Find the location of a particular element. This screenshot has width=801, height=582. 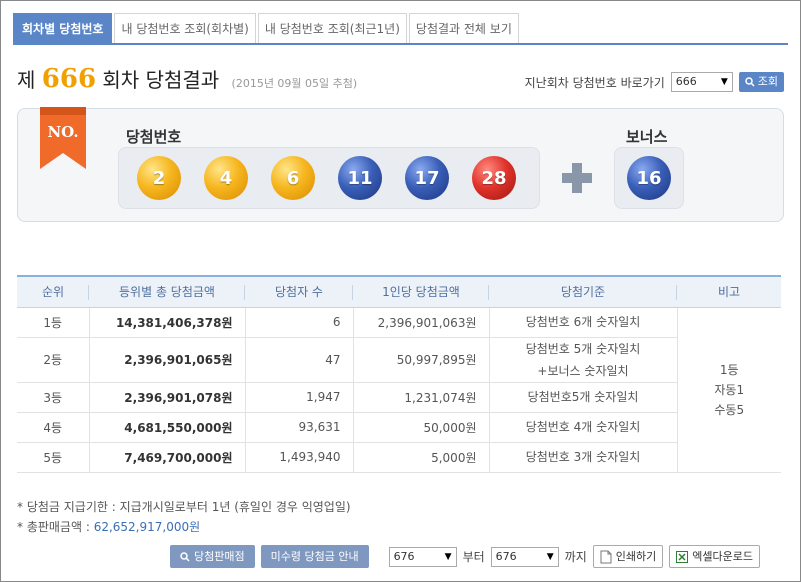

search-button-label: 조회 is located at coordinates (767, 81).